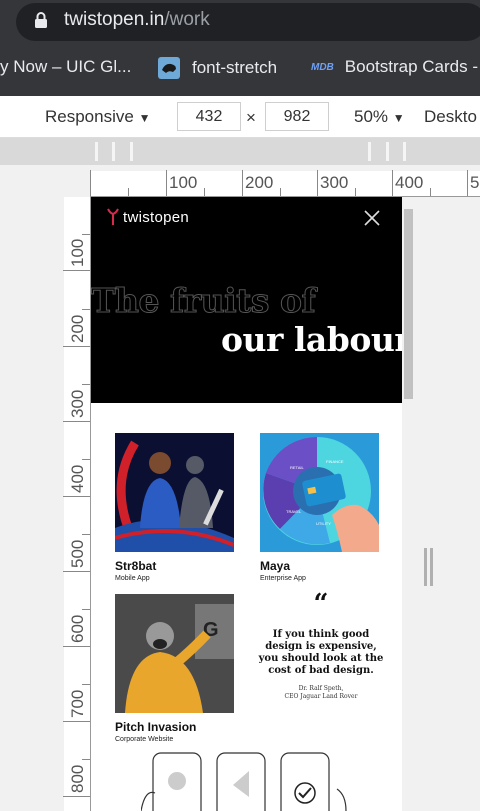 The height and width of the screenshot is (811, 480). I want to click on project-subtitle: Corporate Website, so click(144, 739).